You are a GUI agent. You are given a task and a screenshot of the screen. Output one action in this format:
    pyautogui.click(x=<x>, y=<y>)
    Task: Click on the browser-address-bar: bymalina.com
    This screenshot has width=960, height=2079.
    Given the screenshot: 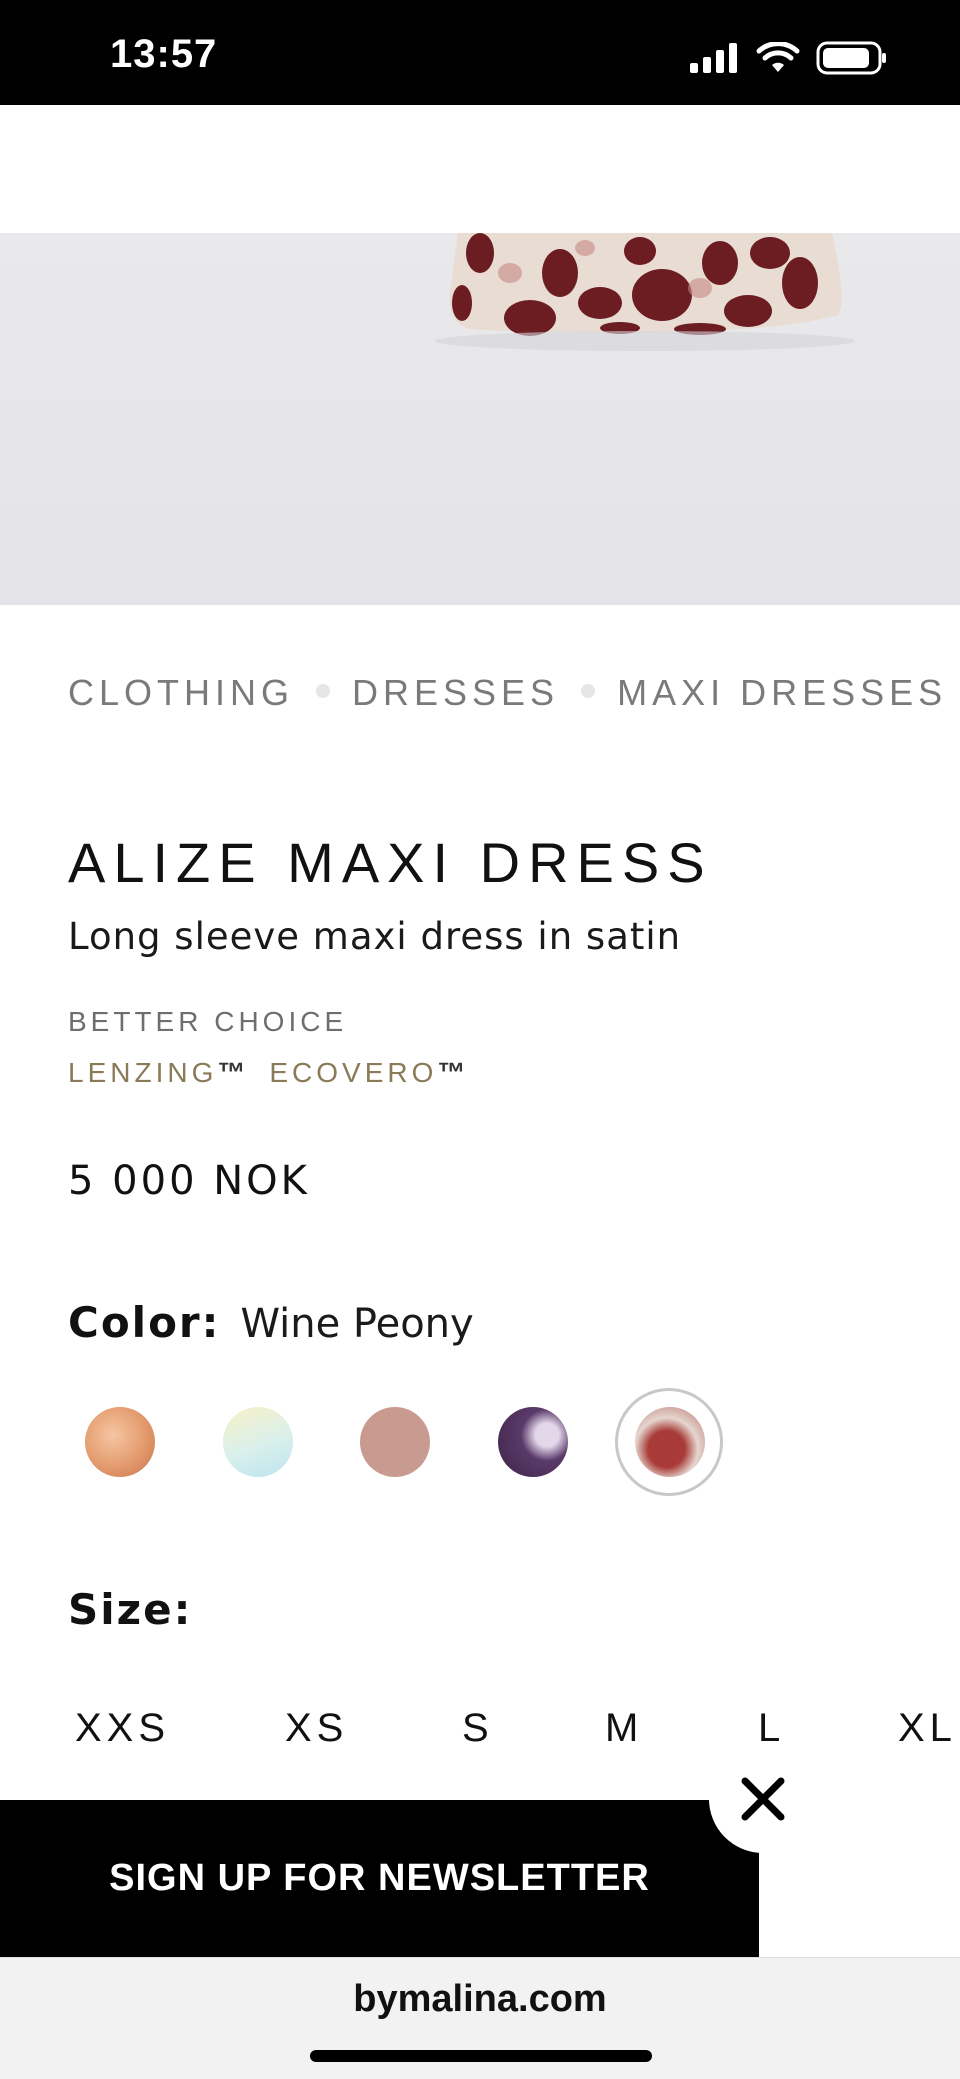 What is the action you would take?
    pyautogui.click(x=480, y=2018)
    